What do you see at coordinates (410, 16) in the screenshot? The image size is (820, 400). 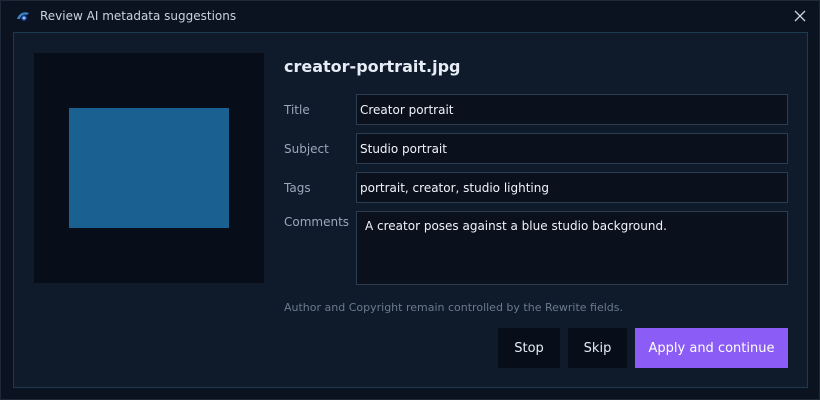 I see `title-bar: Review AI metadata suggestions` at bounding box center [410, 16].